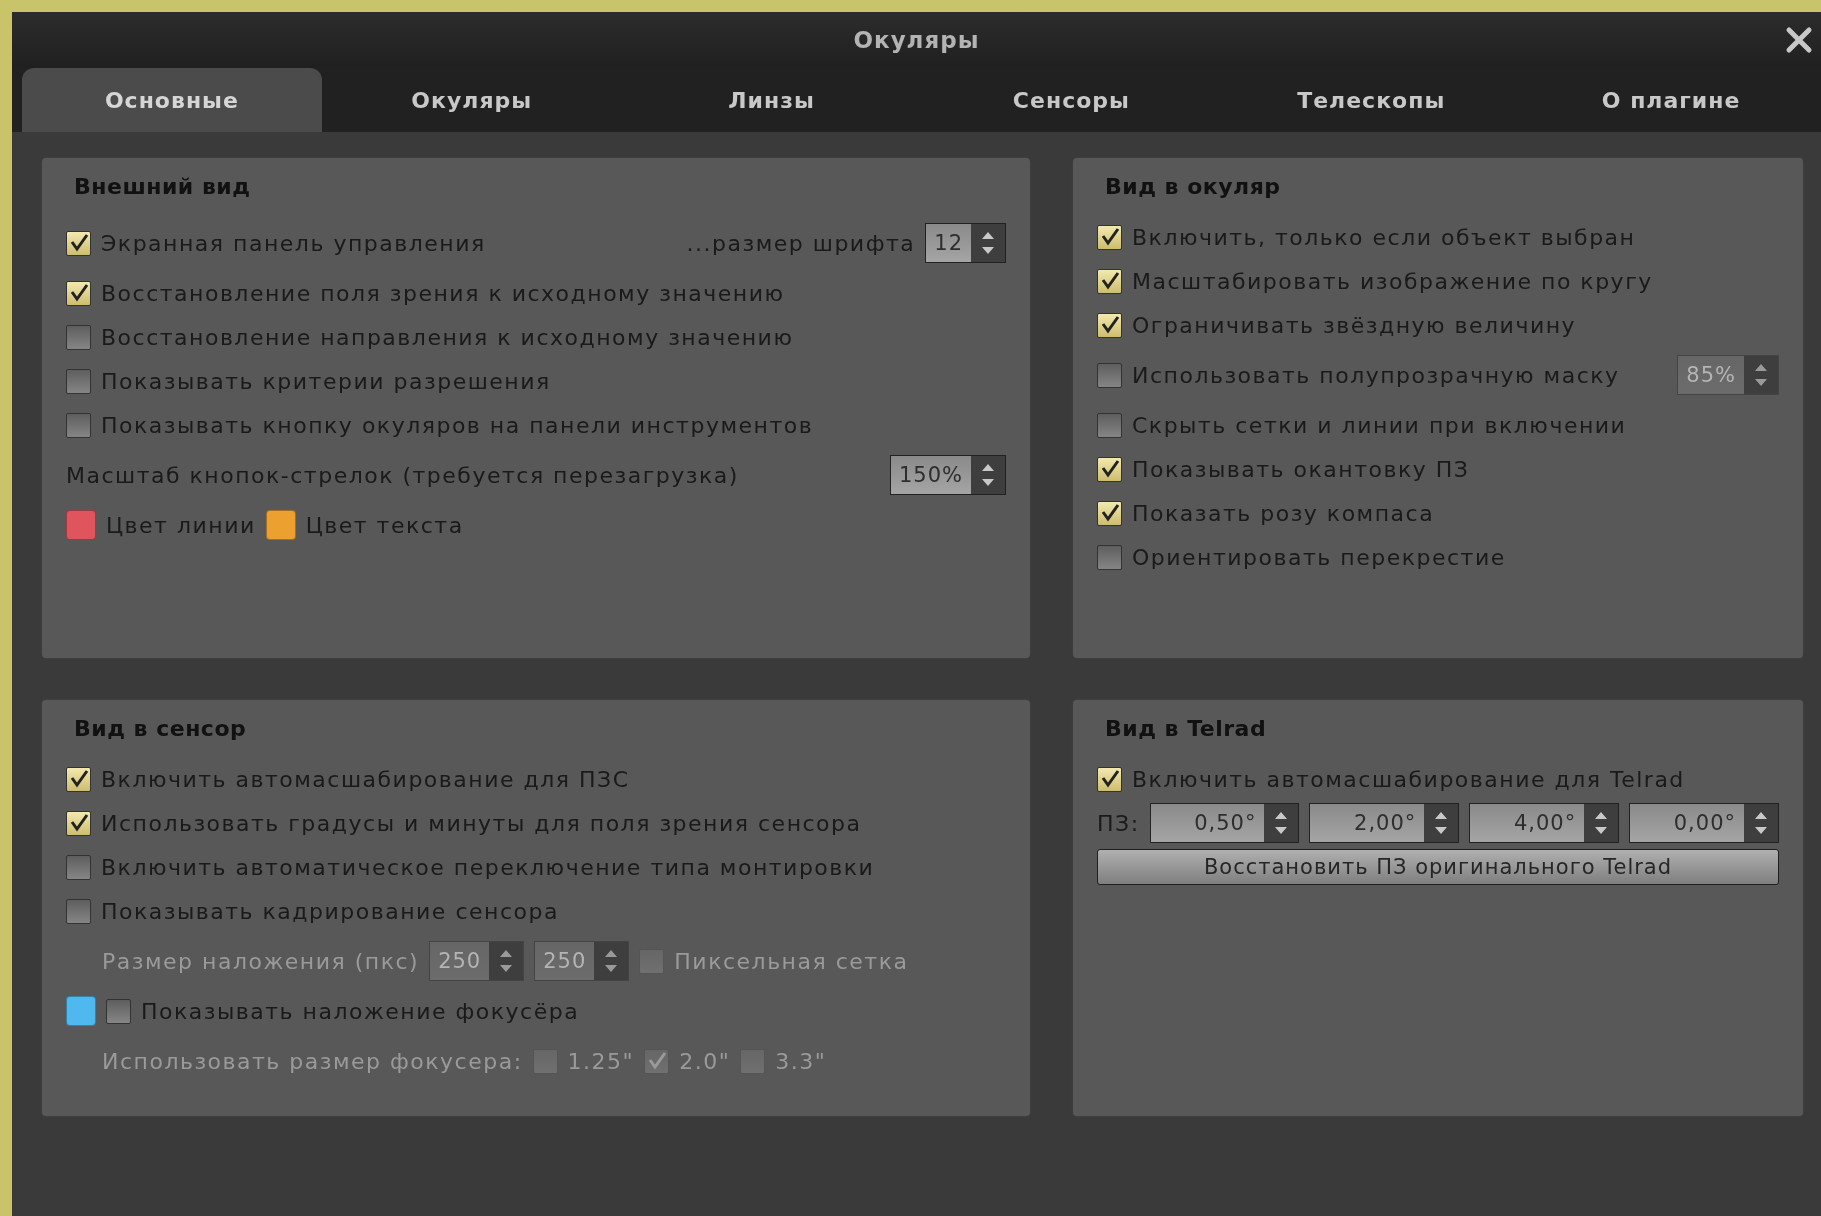 The height and width of the screenshot is (1216, 1821). Describe the element at coordinates (1193, 187) in the screenshot. I see `panel-title: Вид в окуляр` at that location.